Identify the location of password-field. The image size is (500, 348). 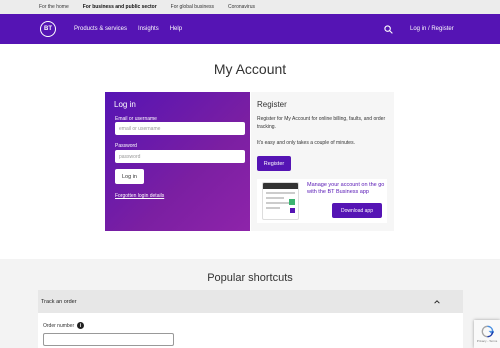
(180, 156).